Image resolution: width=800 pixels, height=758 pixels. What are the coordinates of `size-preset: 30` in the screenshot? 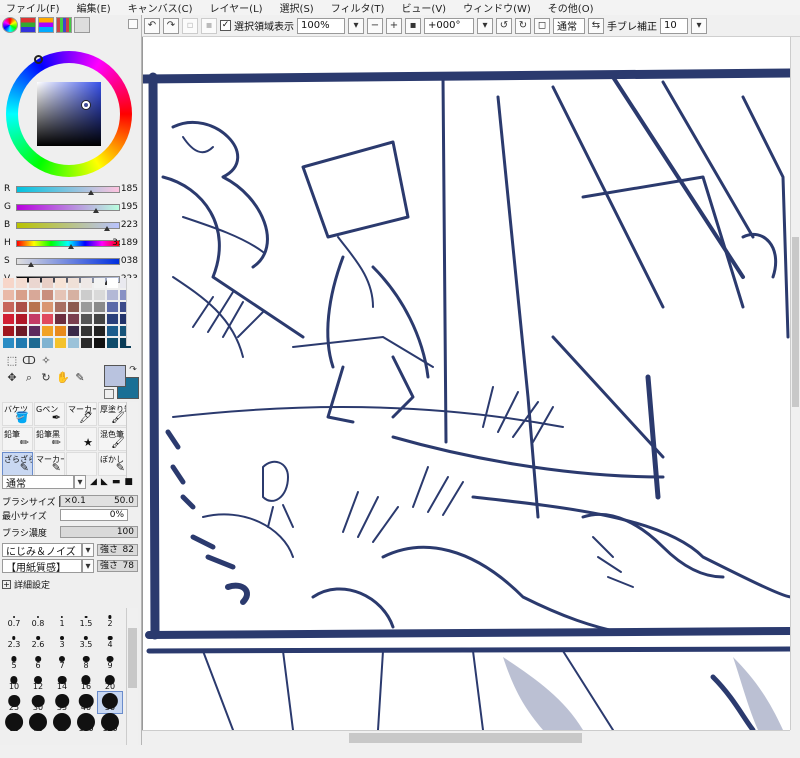 It's located at (38, 702).